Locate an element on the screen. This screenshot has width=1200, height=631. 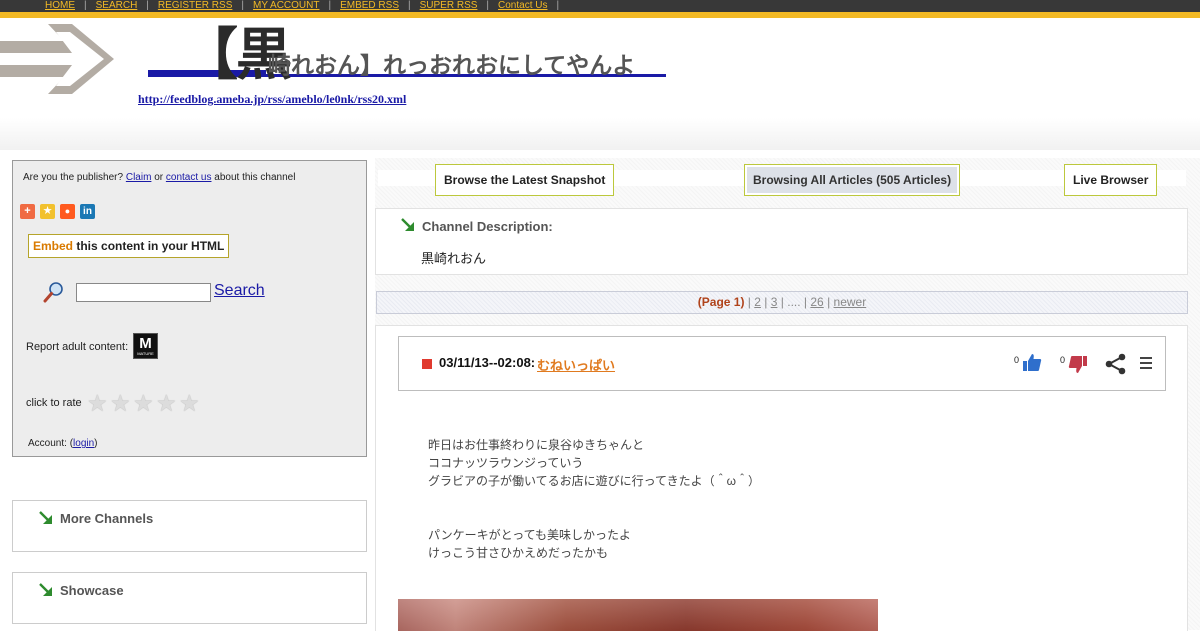
reddit-icon: ● is located at coordinates (67, 211).